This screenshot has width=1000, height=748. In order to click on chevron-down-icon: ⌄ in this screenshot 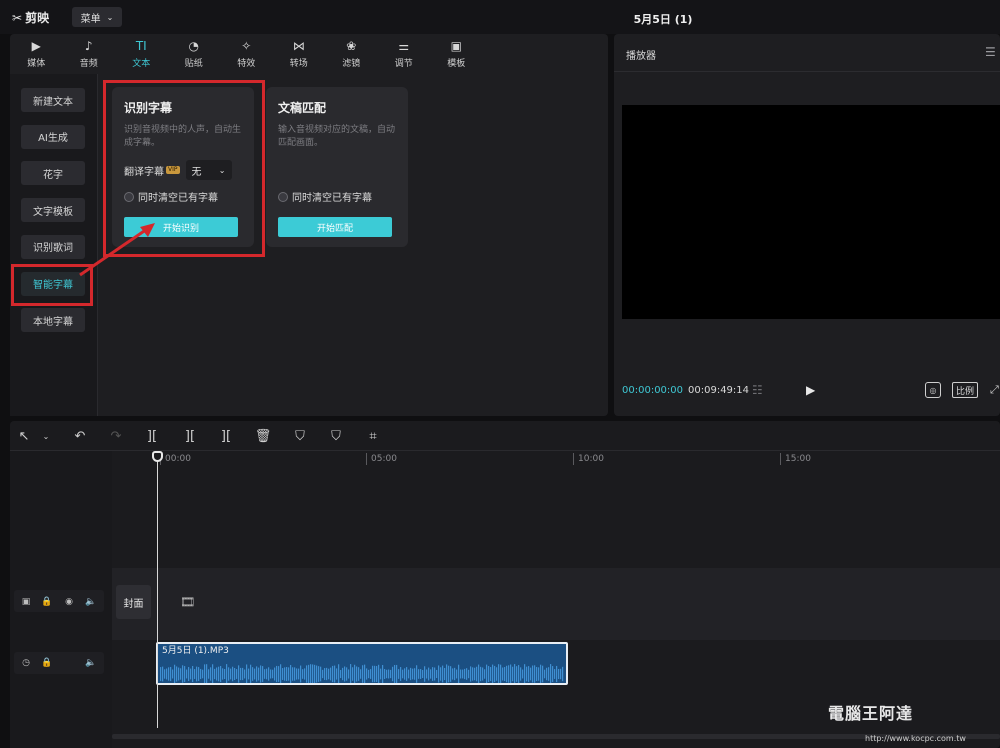, I will do `click(46, 436)`.